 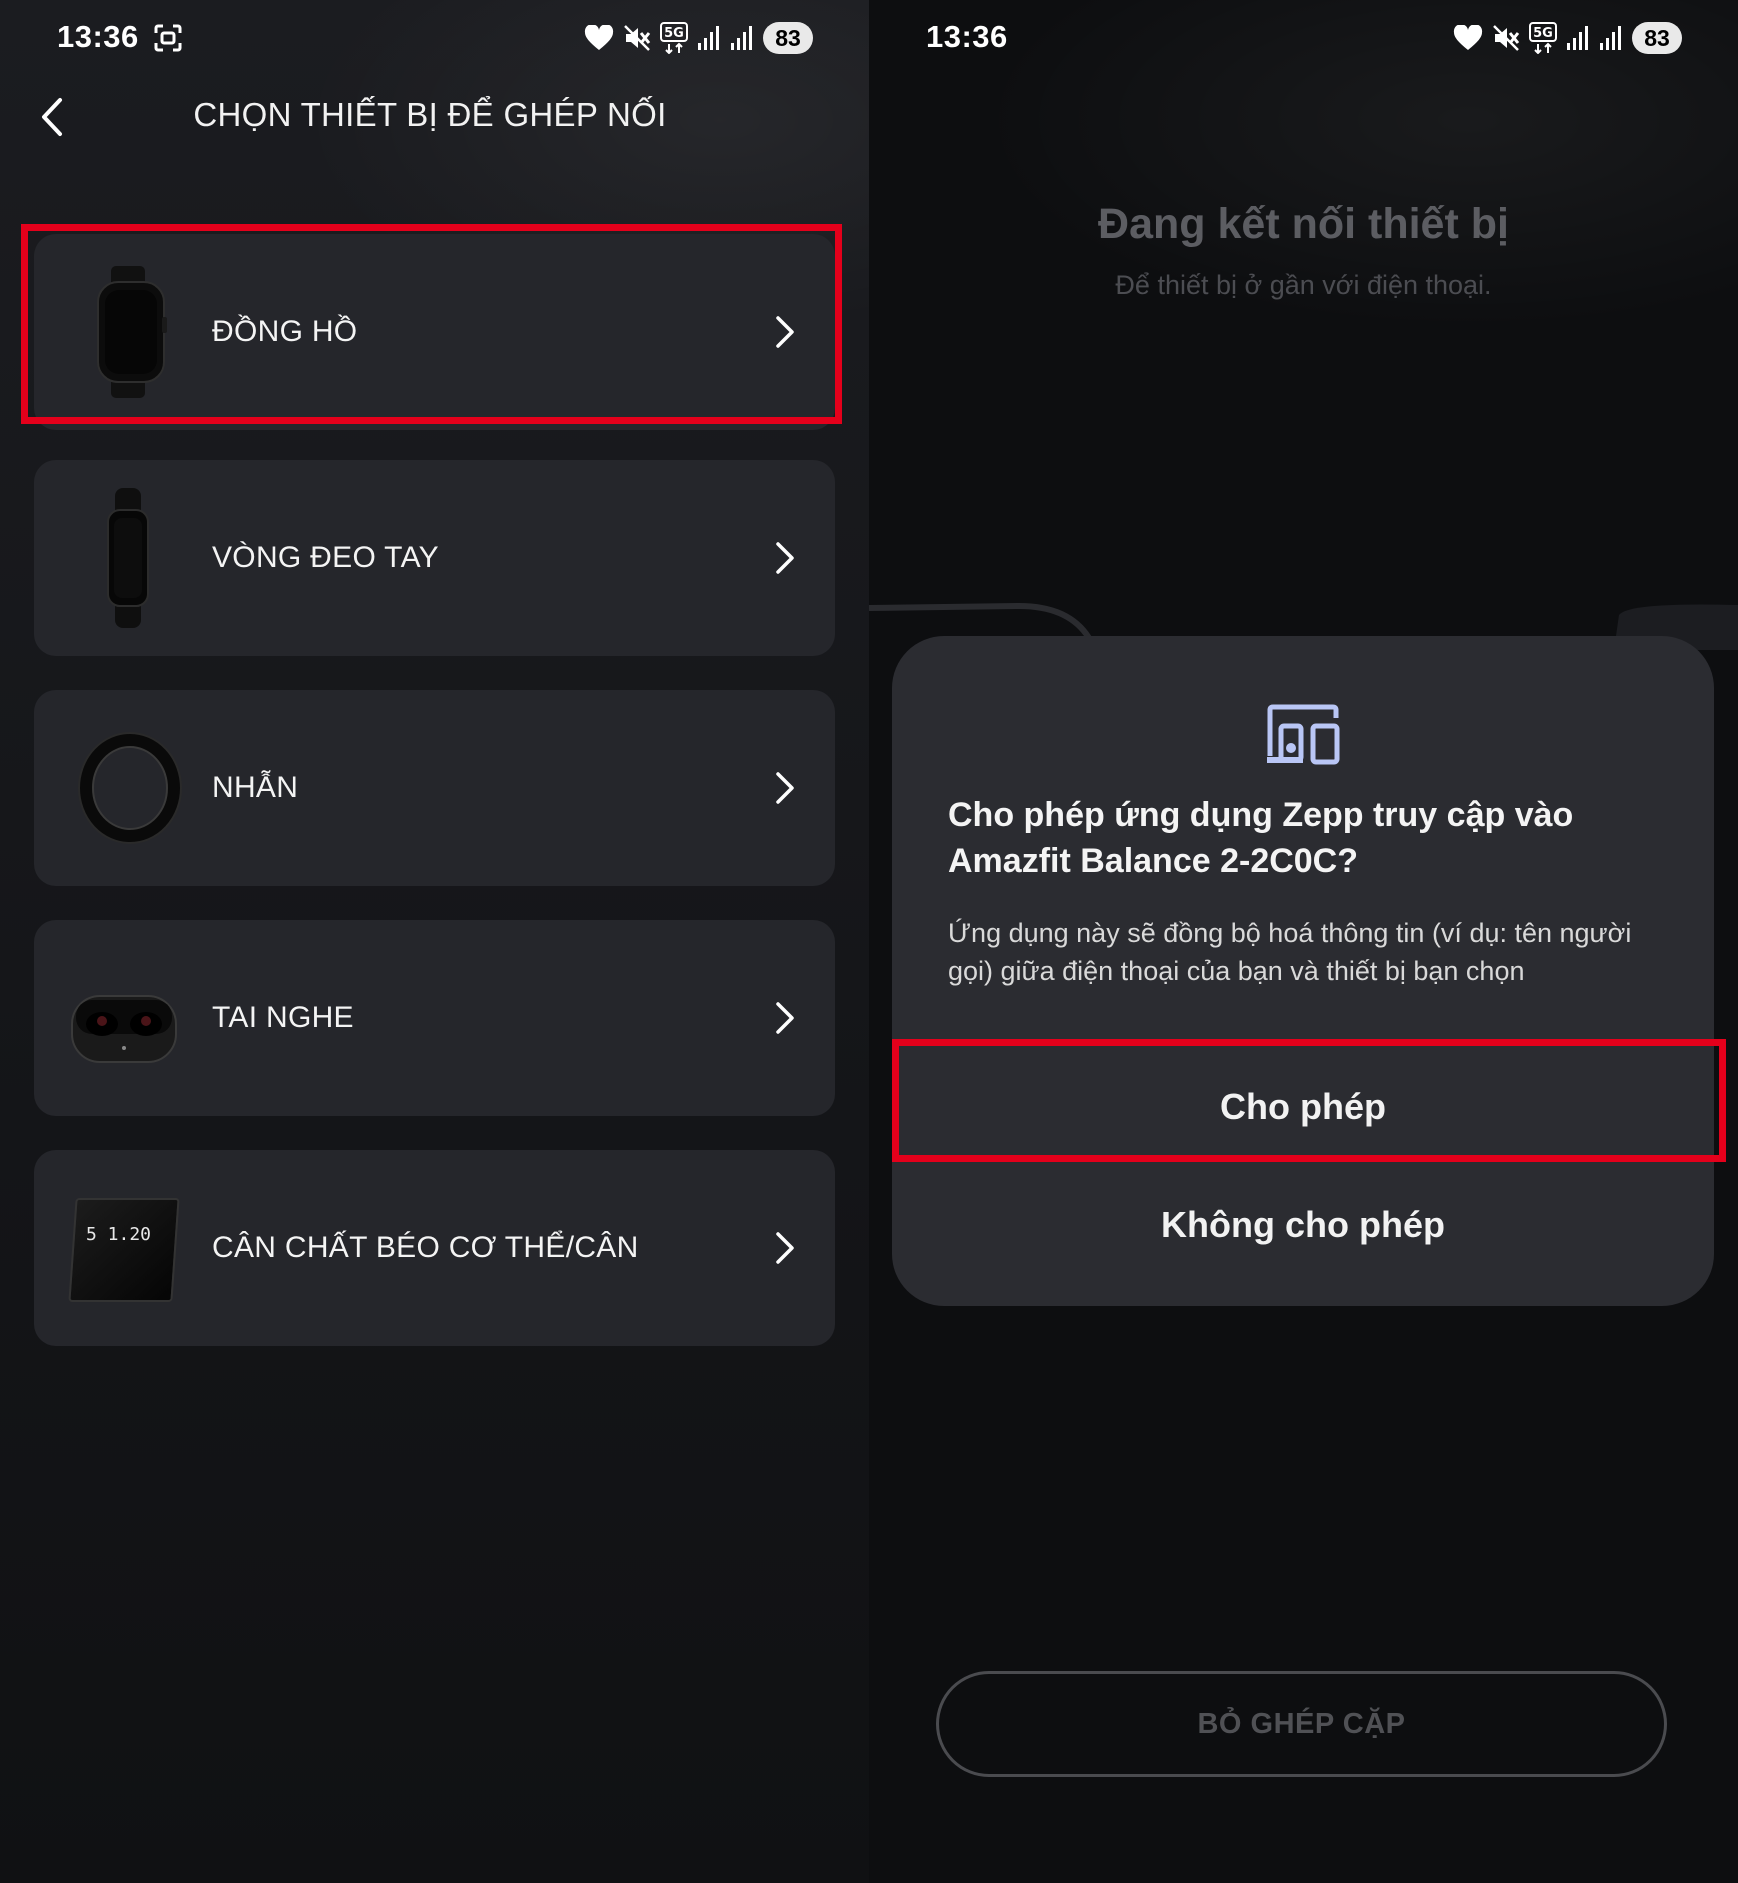 What do you see at coordinates (1303, 734) in the screenshot?
I see `devices-icon` at bounding box center [1303, 734].